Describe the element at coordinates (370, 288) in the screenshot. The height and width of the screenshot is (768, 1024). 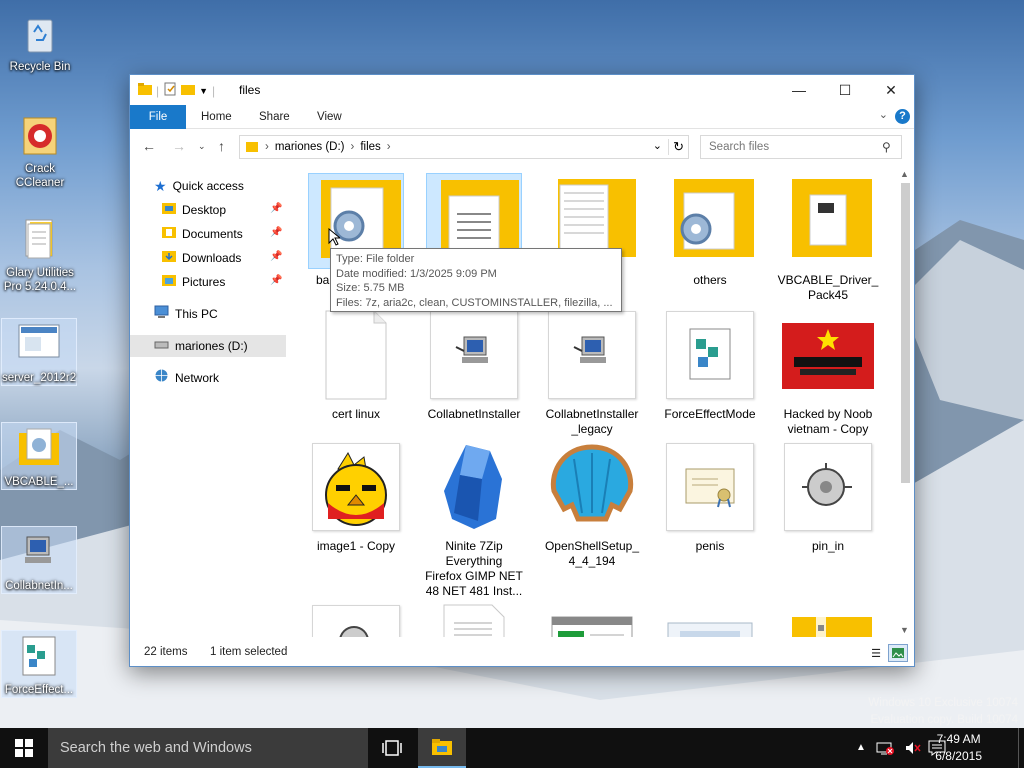
I see `tooltip-size: Size: 5.75 MB` at that location.